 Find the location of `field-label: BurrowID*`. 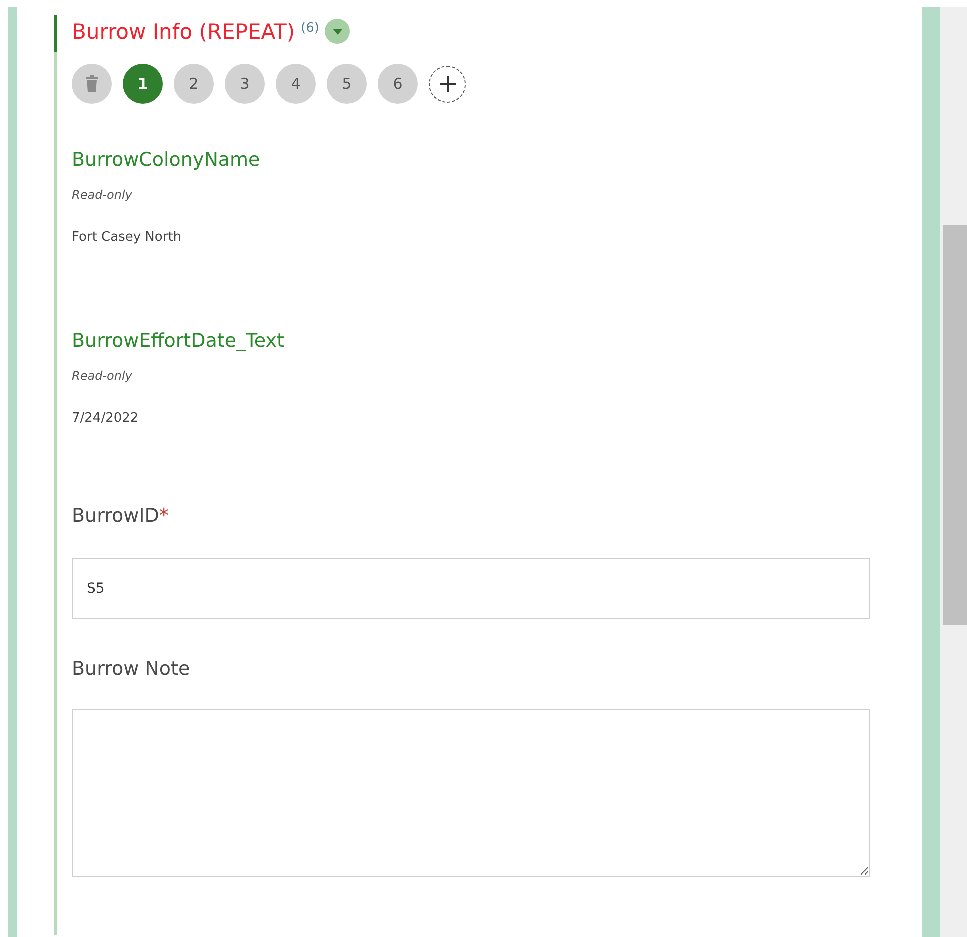

field-label: BurrowID* is located at coordinates (120, 516).